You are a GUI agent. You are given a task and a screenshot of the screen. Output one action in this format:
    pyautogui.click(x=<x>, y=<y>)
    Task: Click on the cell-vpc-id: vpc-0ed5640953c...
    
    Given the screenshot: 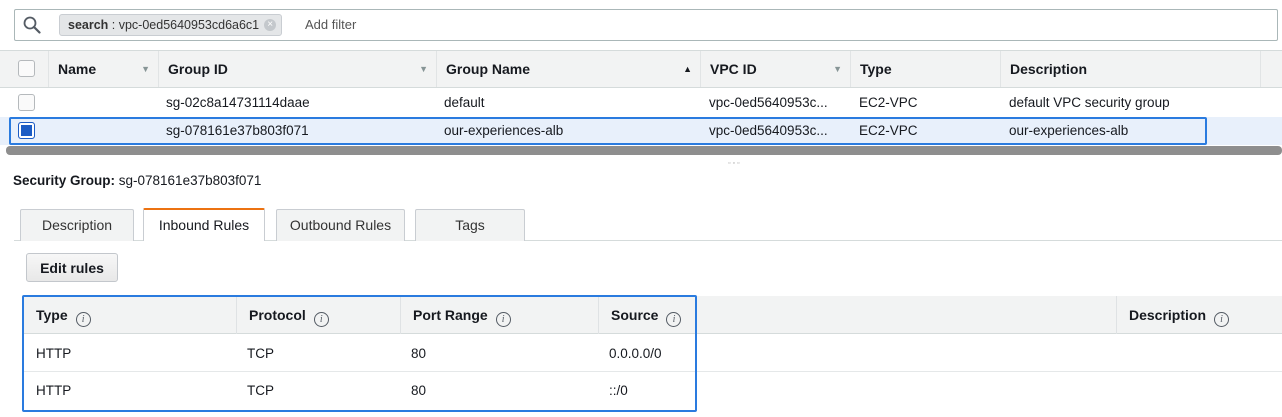 What is the action you would take?
    pyautogui.click(x=768, y=102)
    